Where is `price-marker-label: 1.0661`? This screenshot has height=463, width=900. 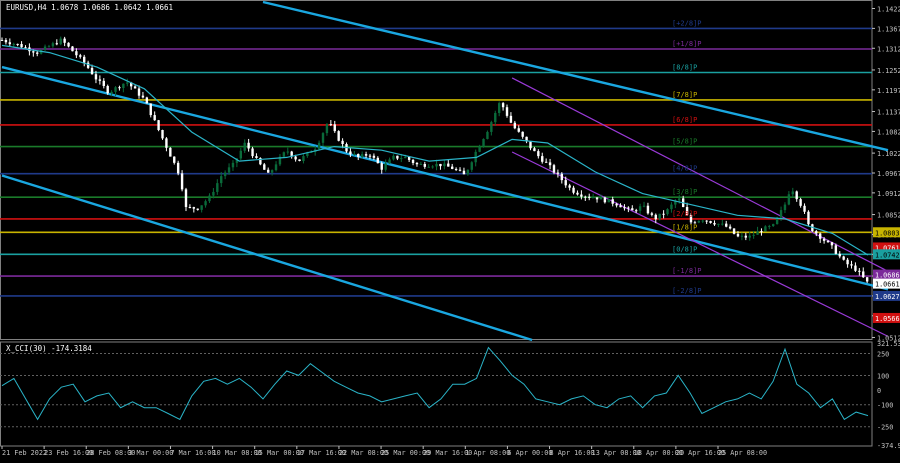 price-marker-label: 1.0661 is located at coordinates (887, 285).